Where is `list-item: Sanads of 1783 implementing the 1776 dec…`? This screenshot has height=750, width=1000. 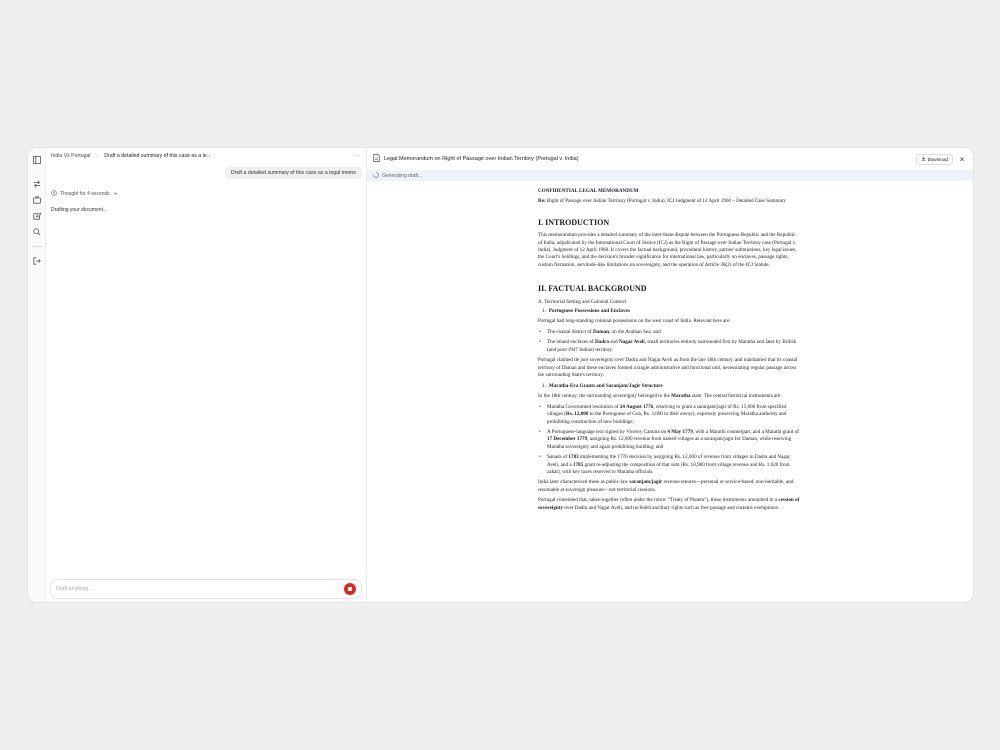
list-item: Sanads of 1783 implementing the 1776 dec… is located at coordinates (669, 465).